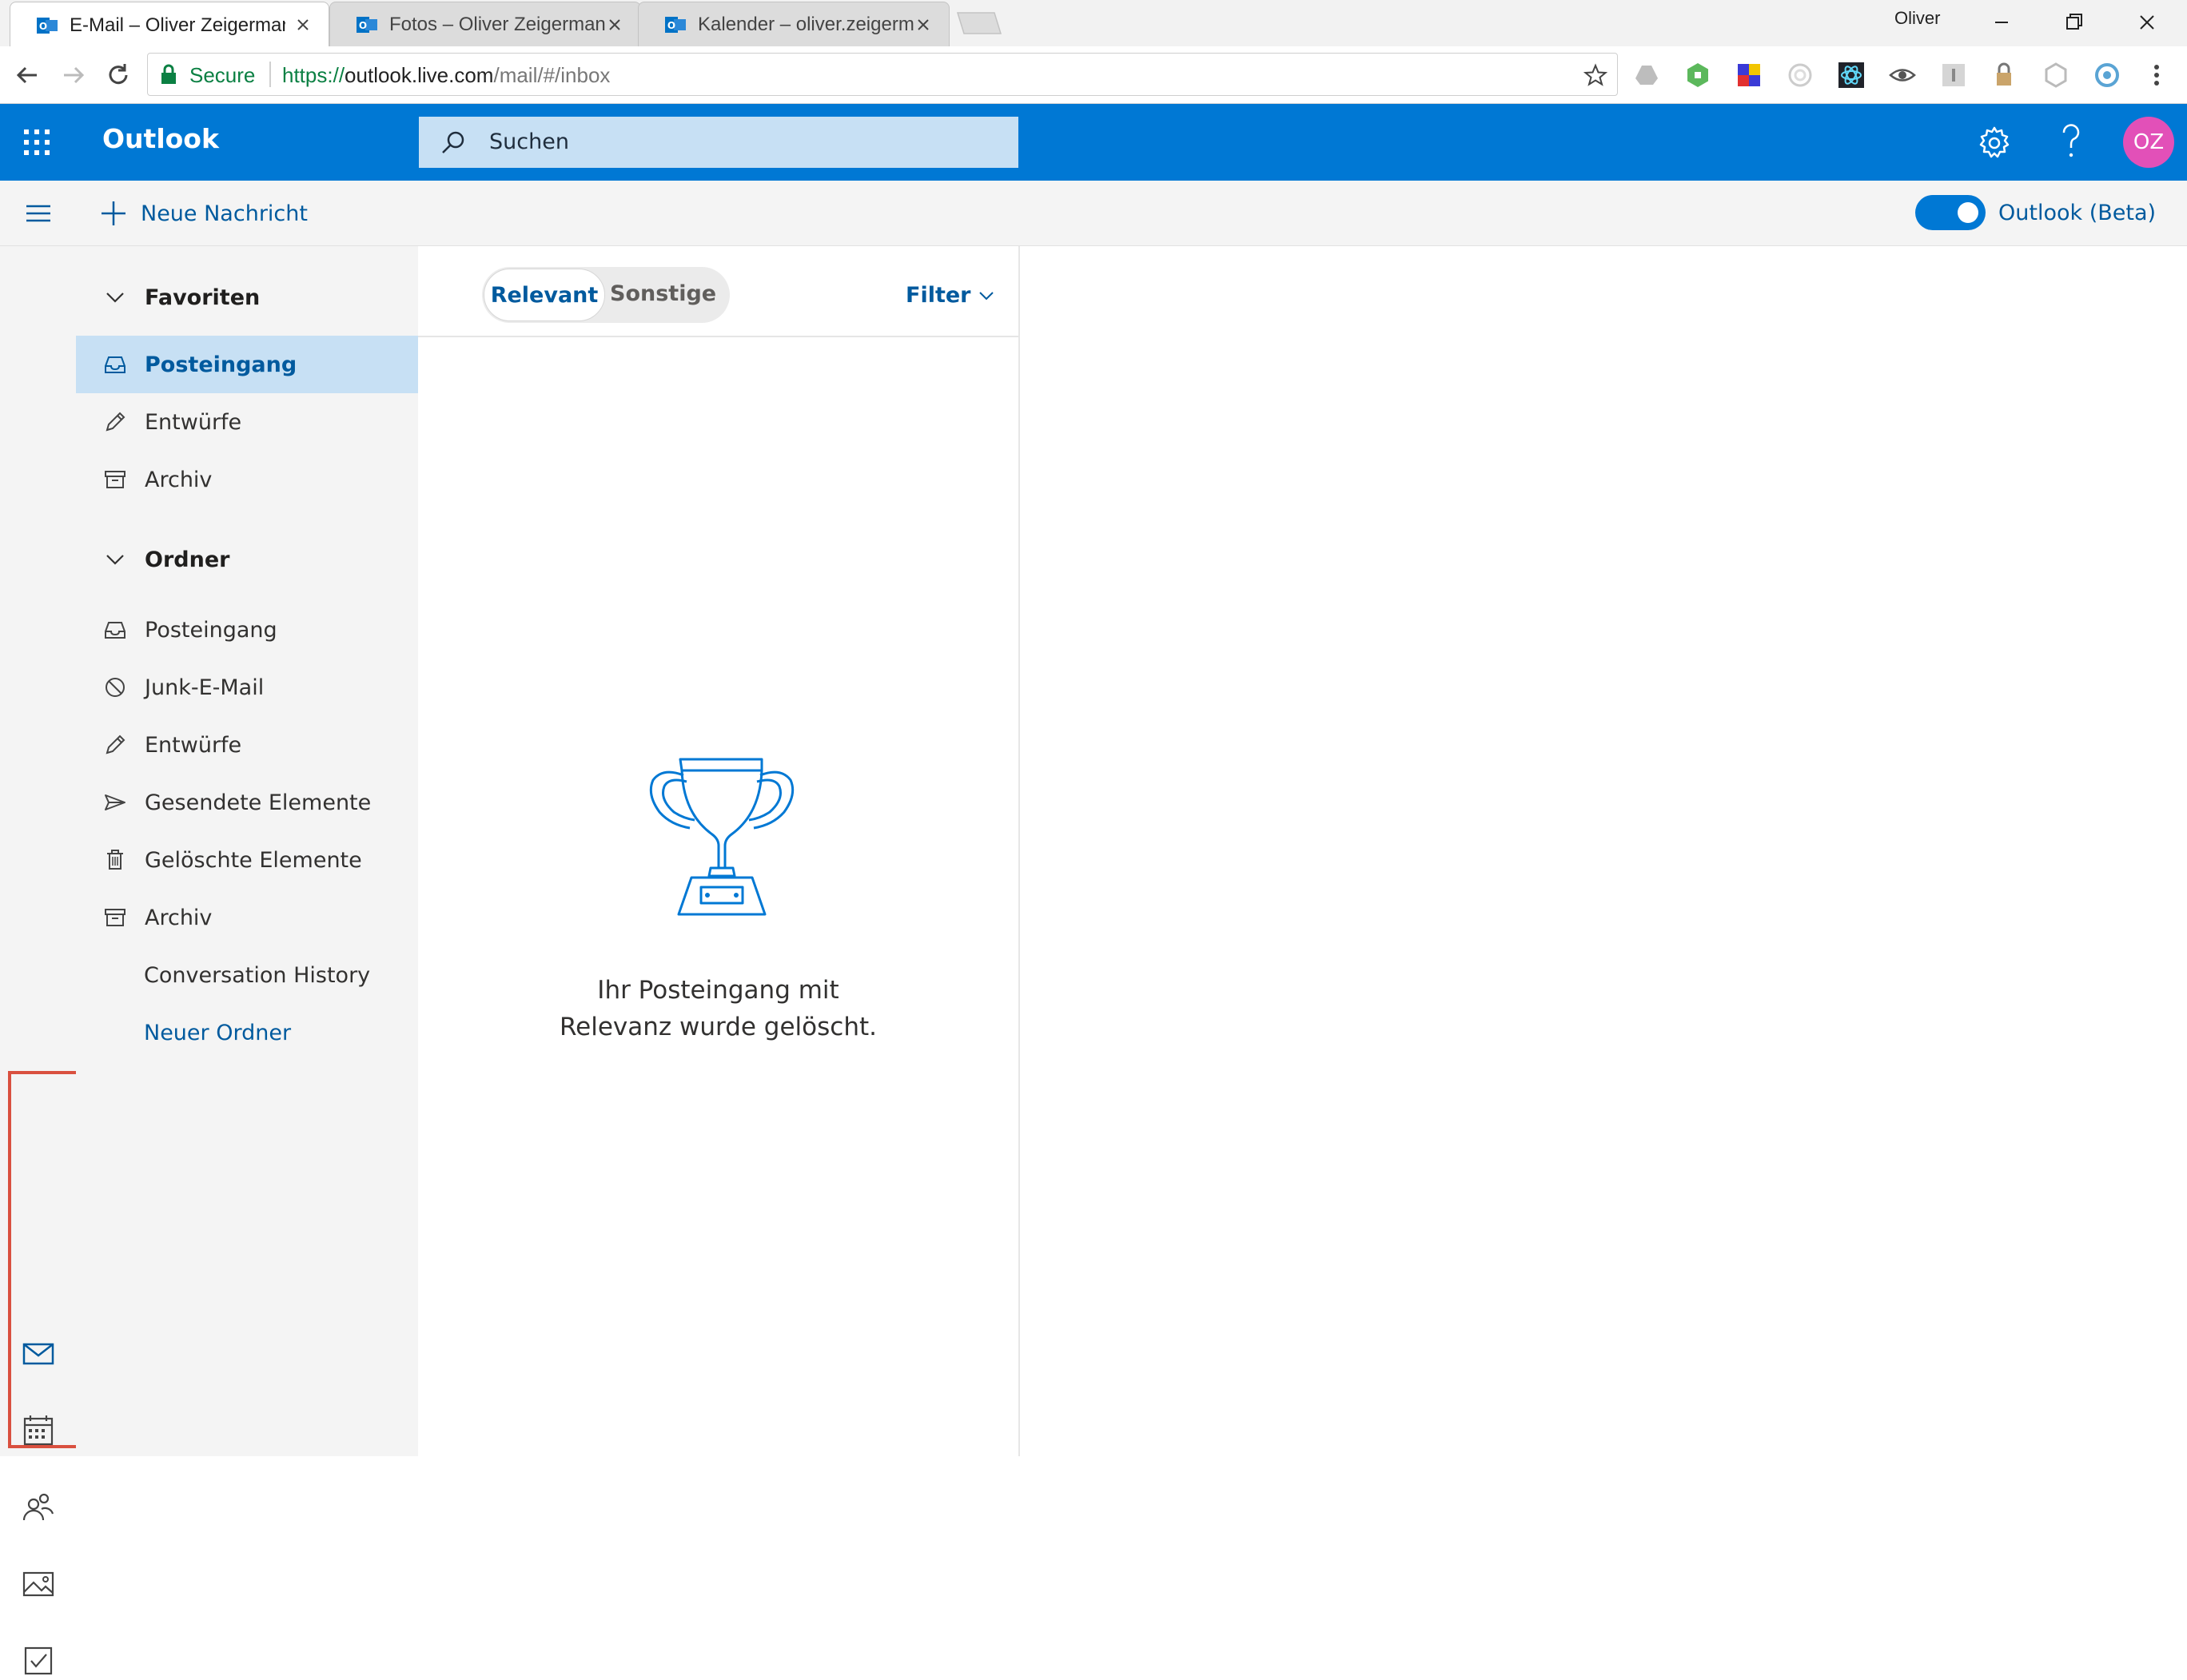  Describe the element at coordinates (2056, 75) in the screenshot. I see `hex-gray-extension-icon` at that location.